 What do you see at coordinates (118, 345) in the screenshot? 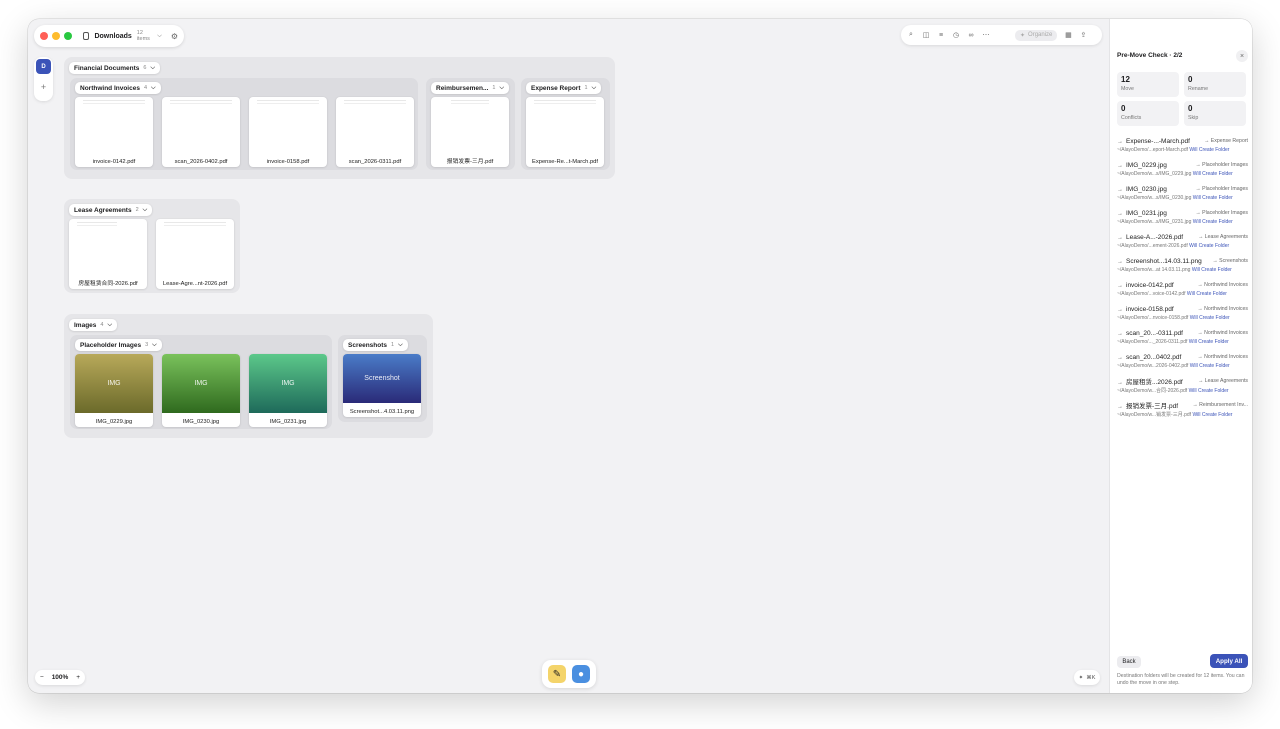
I see `subgroup-header: Placeholder Images 3 ⌵` at bounding box center [118, 345].